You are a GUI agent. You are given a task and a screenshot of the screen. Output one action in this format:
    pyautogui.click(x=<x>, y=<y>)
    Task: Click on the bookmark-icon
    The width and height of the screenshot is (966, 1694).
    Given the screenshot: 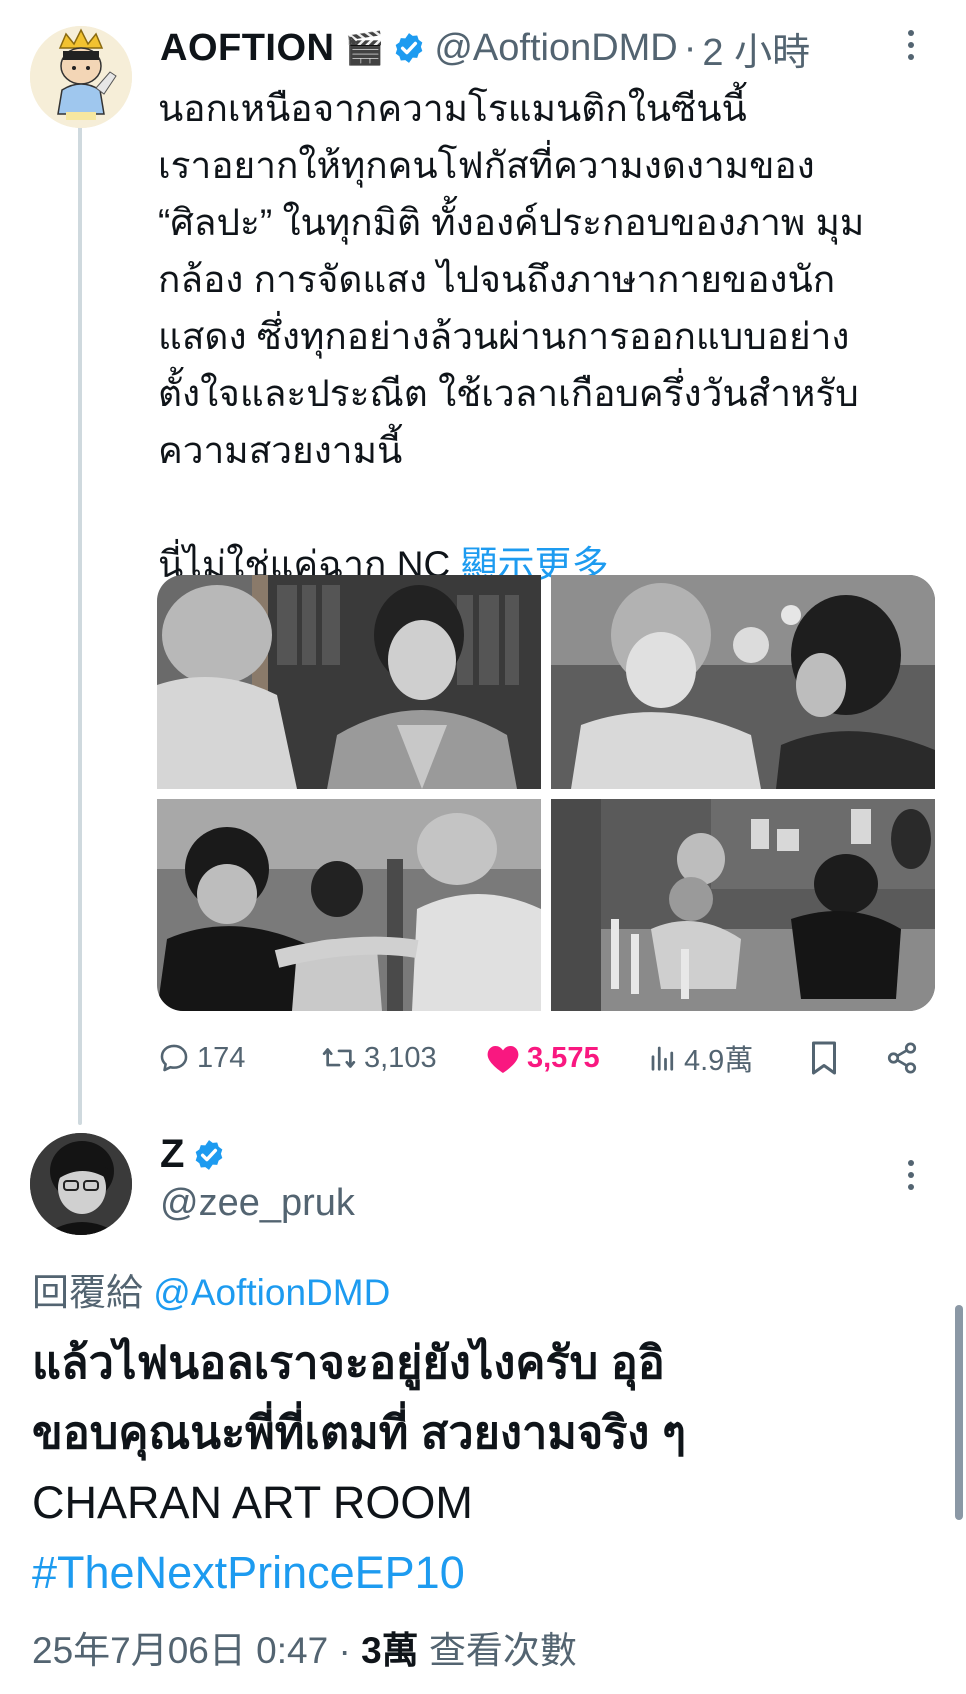 What is the action you would take?
    pyautogui.click(x=824, y=1058)
    